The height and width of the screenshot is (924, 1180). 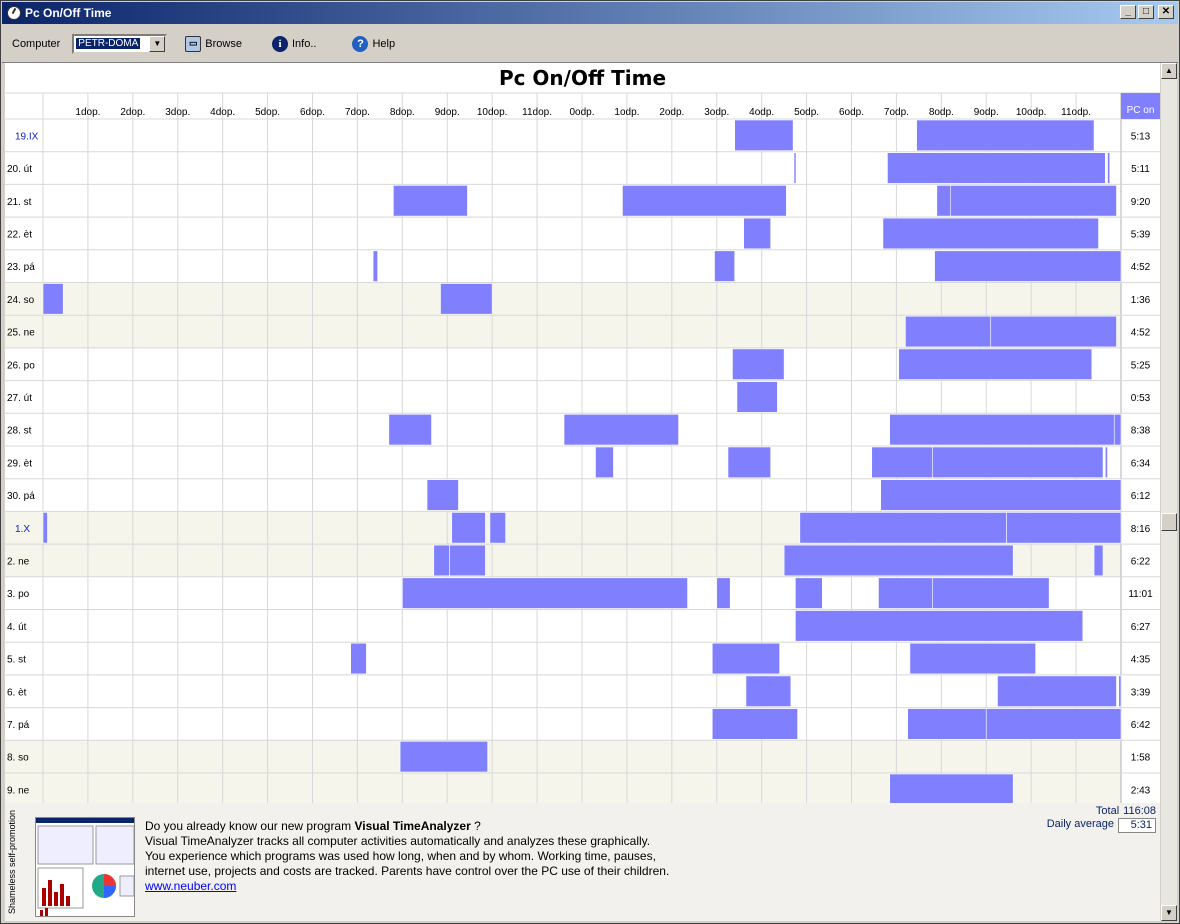 What do you see at coordinates (1141, 561) in the screenshot?
I see `day-total-label: 6:22` at bounding box center [1141, 561].